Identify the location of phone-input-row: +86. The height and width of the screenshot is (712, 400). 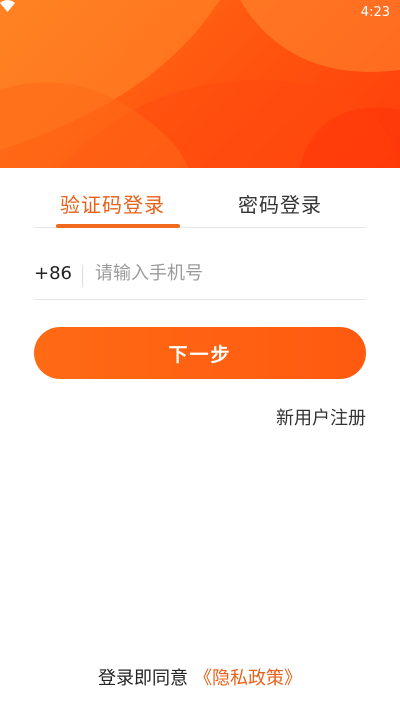
(200, 276).